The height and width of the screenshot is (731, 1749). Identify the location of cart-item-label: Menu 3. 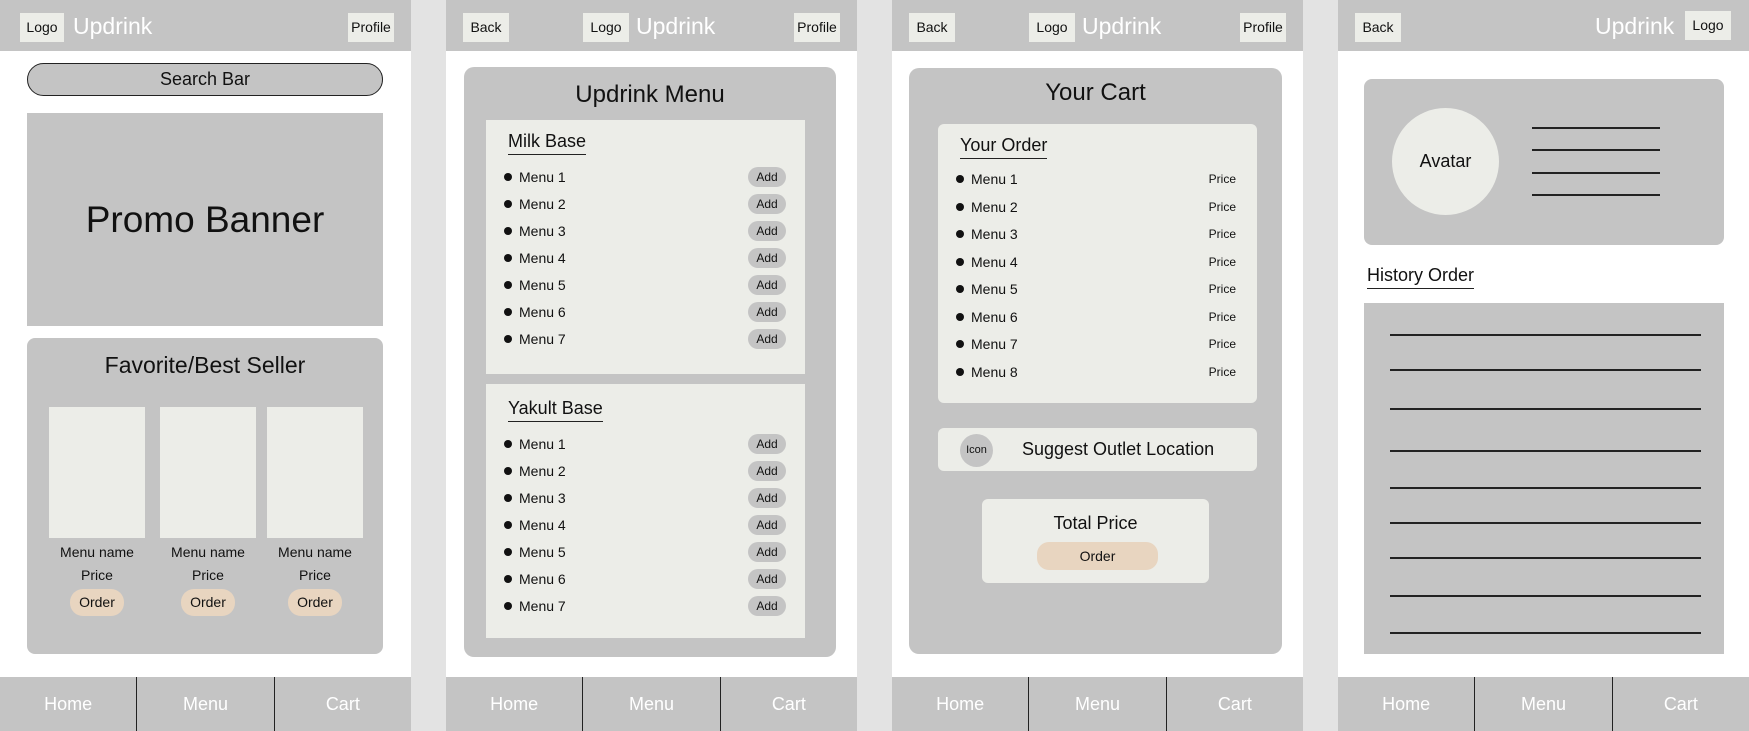
(994, 234).